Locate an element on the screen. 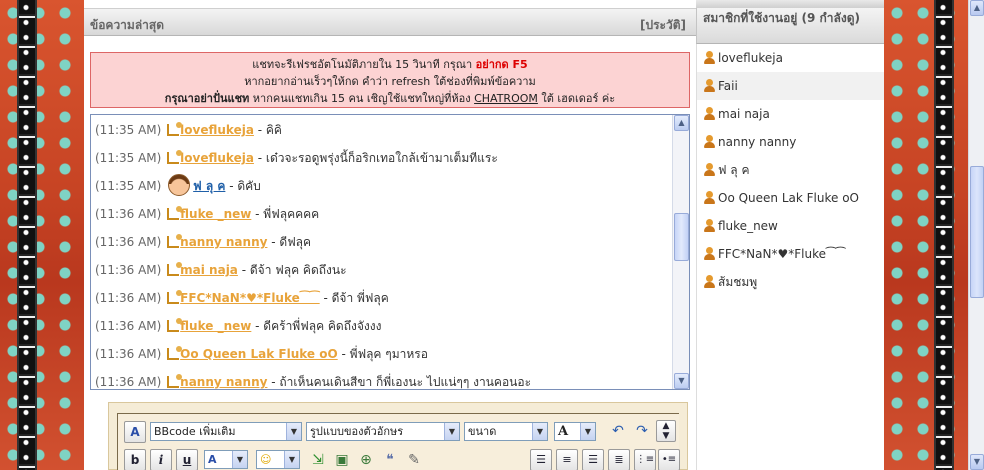 This screenshot has width=984, height=470. message-username: Oo Queen Lak Fluke oO is located at coordinates (259, 354).